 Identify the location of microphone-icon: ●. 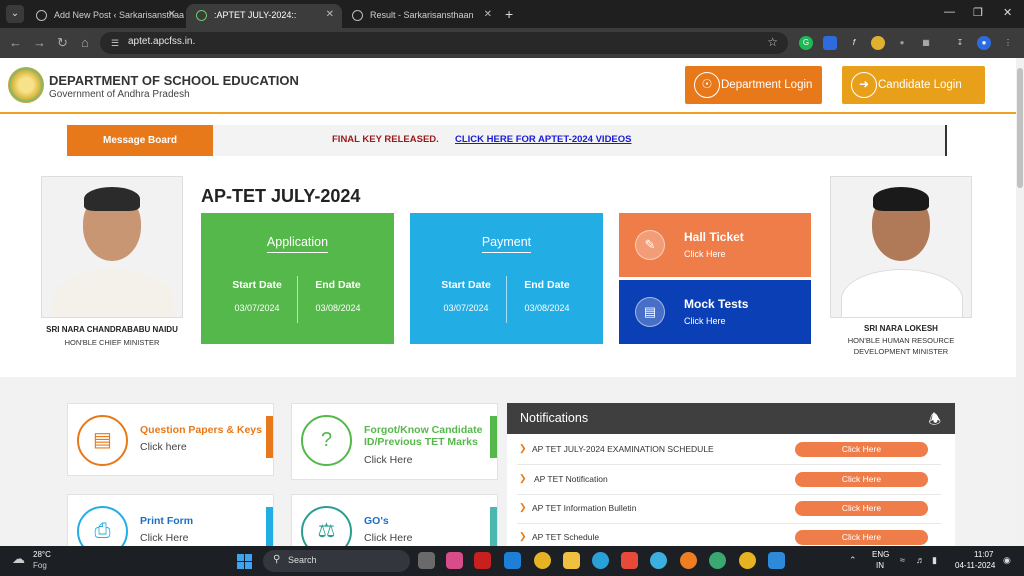
(902, 43).